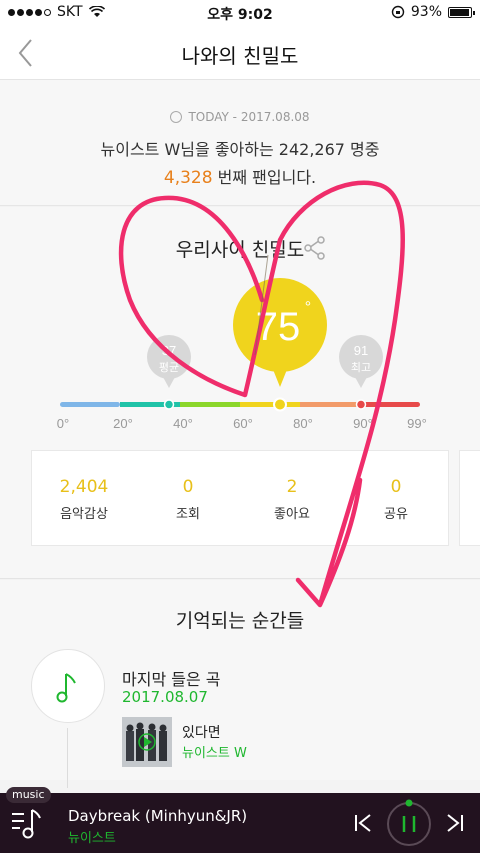  Describe the element at coordinates (169, 404) in the screenshot. I see `average-dot` at that location.